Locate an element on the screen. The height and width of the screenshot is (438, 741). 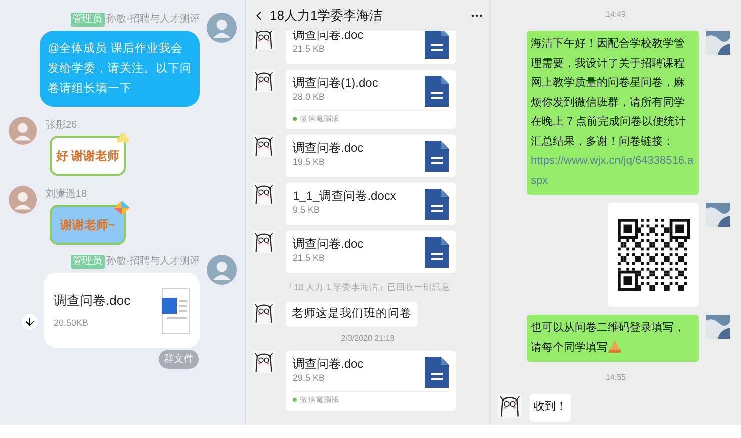
sender-name: 刘潇遥18 is located at coordinates (67, 195).